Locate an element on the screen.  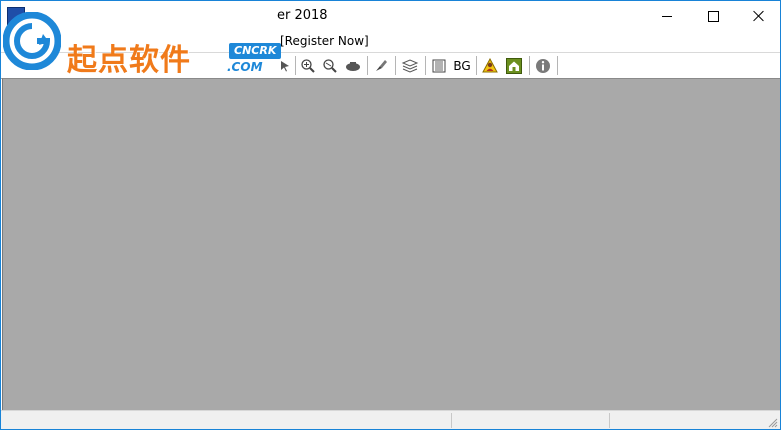
info-button is located at coordinates (543, 65).